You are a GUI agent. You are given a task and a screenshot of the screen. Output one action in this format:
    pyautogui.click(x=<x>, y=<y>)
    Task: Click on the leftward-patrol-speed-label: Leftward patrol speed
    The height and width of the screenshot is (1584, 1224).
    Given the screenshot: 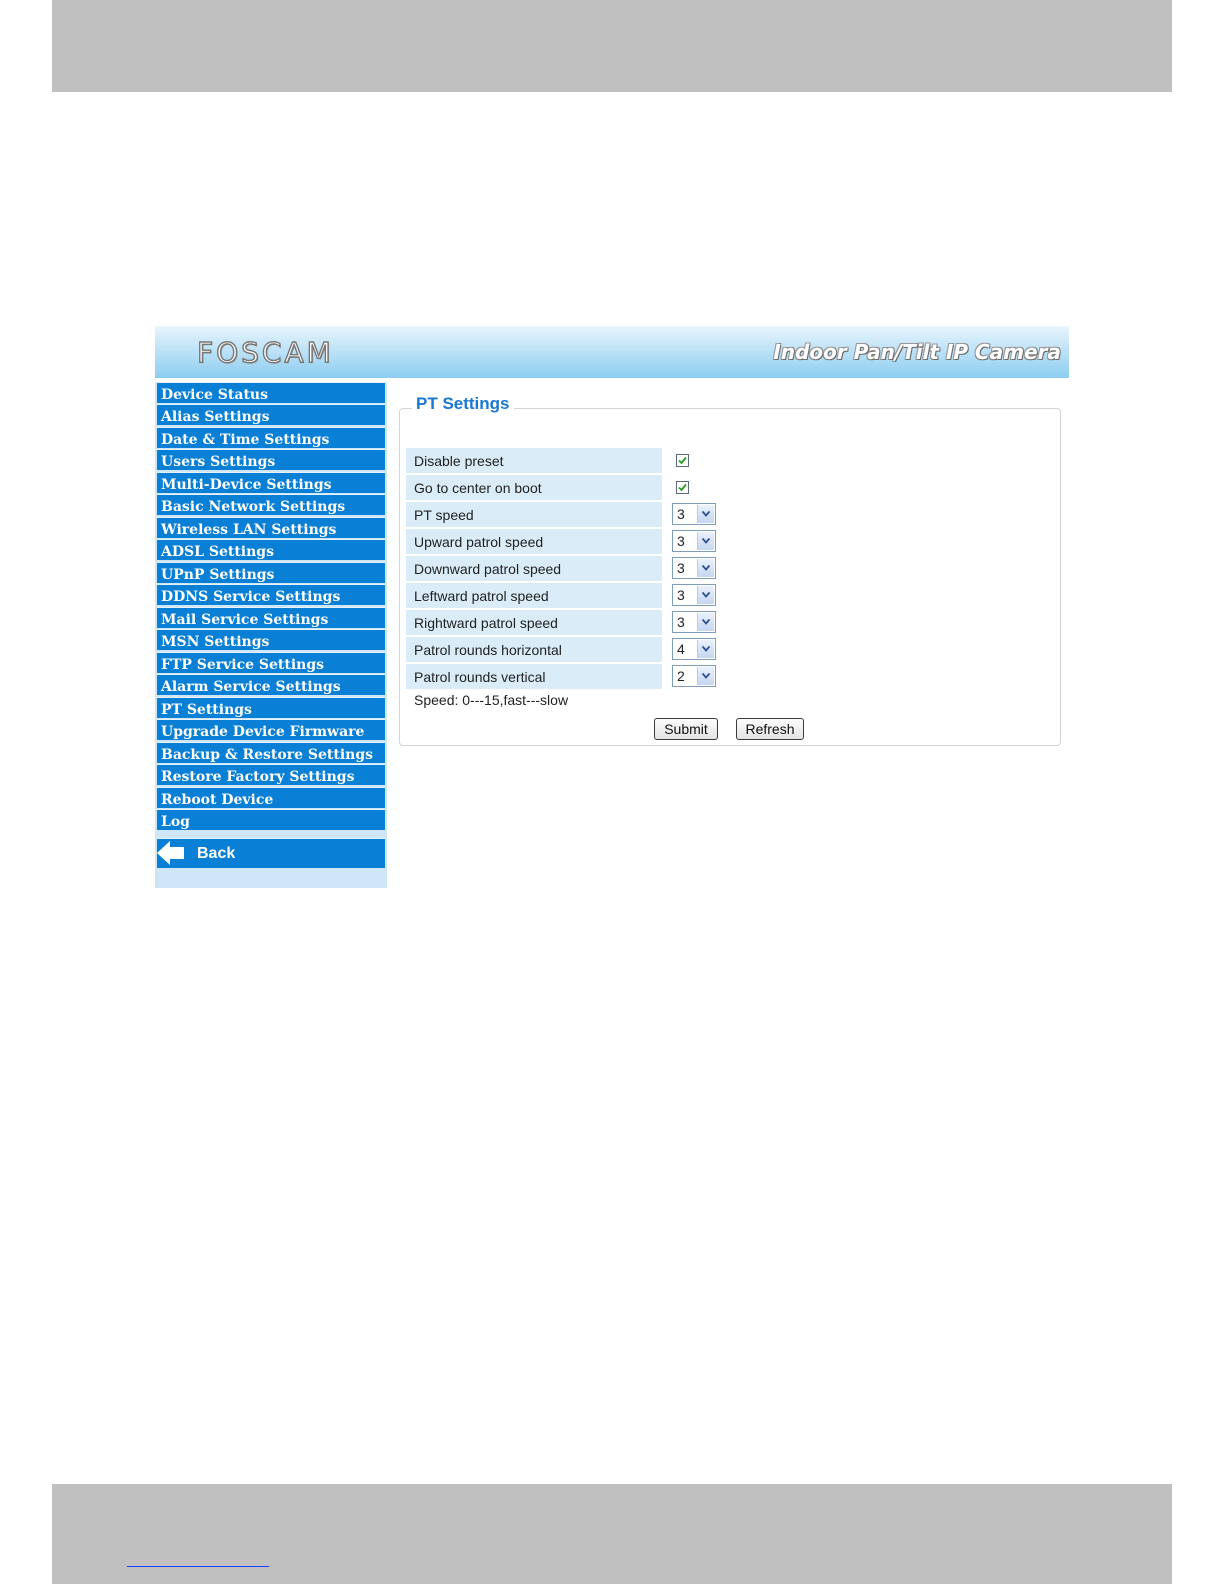 What is the action you would take?
    pyautogui.click(x=534, y=595)
    